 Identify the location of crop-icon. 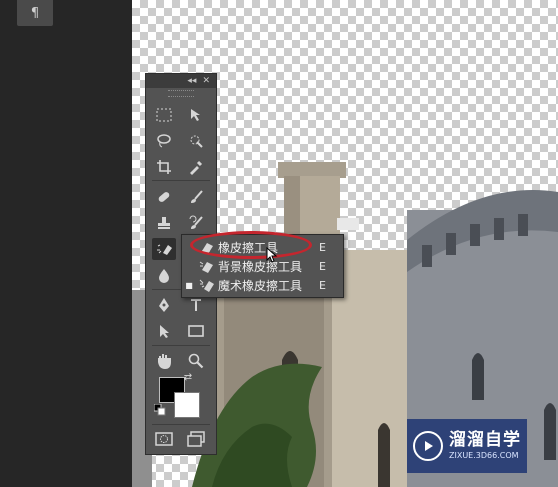
(164, 167).